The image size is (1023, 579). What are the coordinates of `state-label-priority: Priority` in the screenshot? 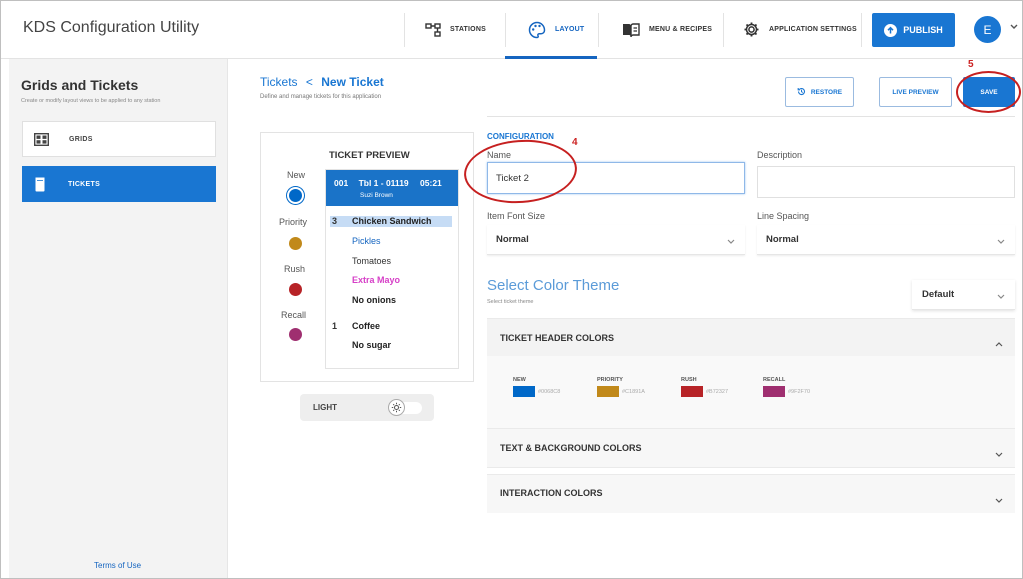 It's located at (293, 222).